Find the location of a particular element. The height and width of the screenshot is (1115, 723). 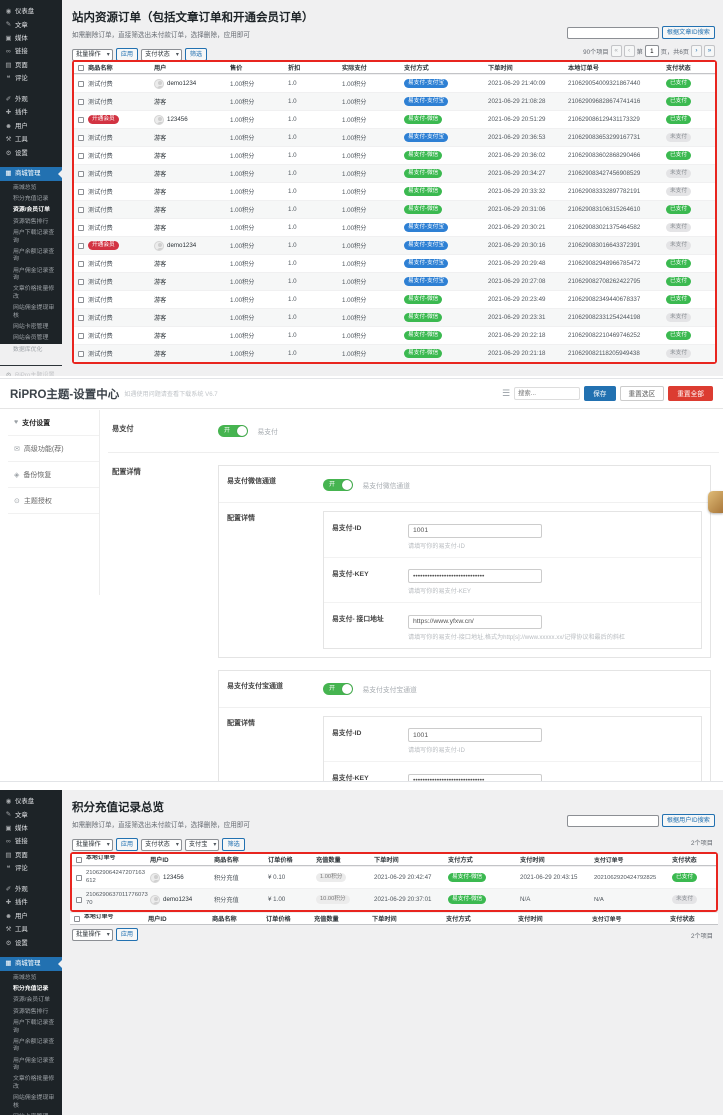

sidebar-footer-item: ⚙ RiPro主题设置 is located at coordinates (31, 372).